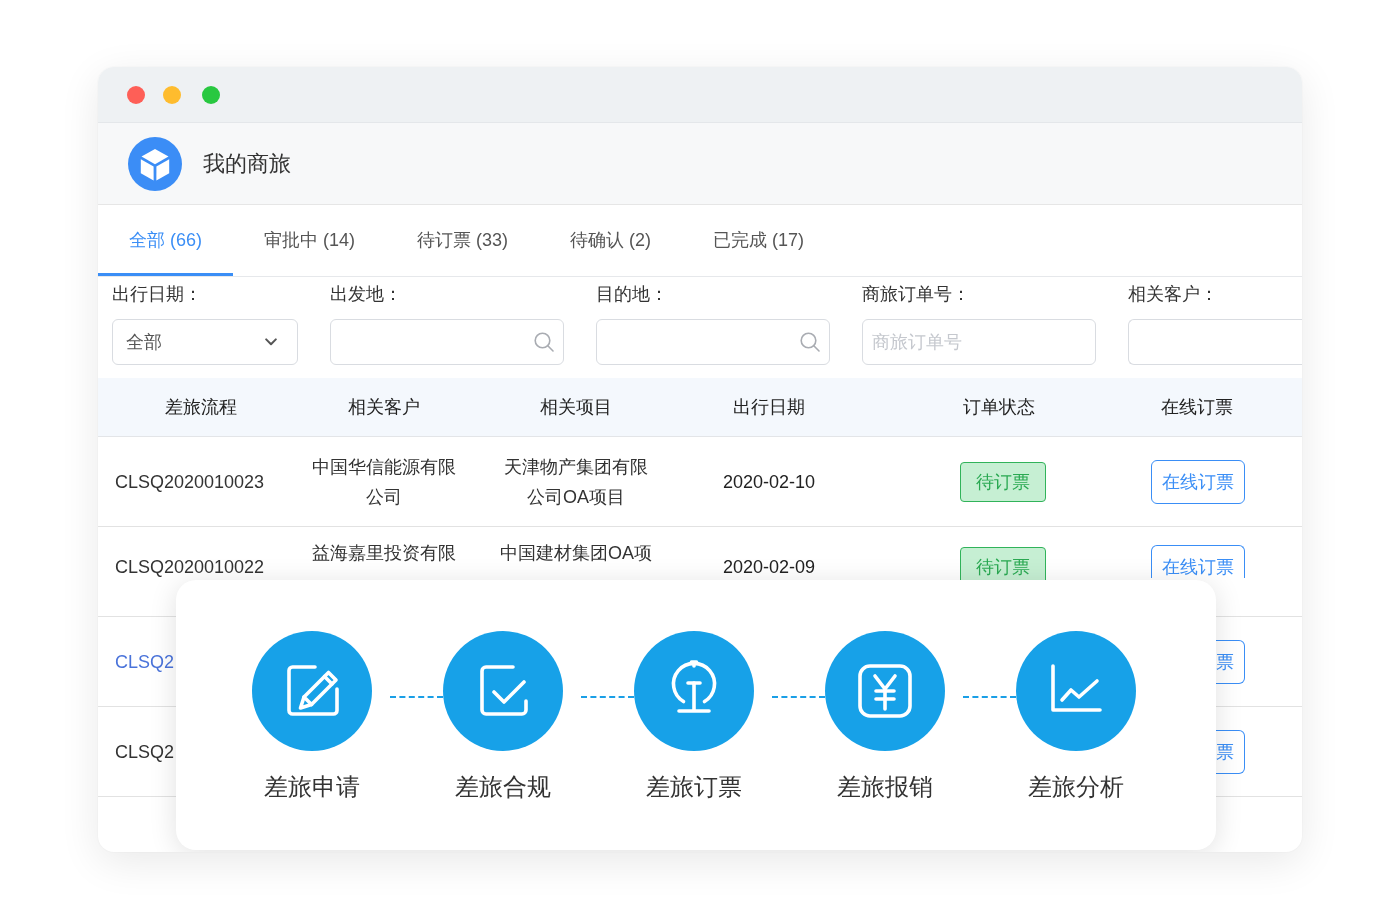 This screenshot has width=1400, height=900. I want to click on close-icon, so click(136, 94).